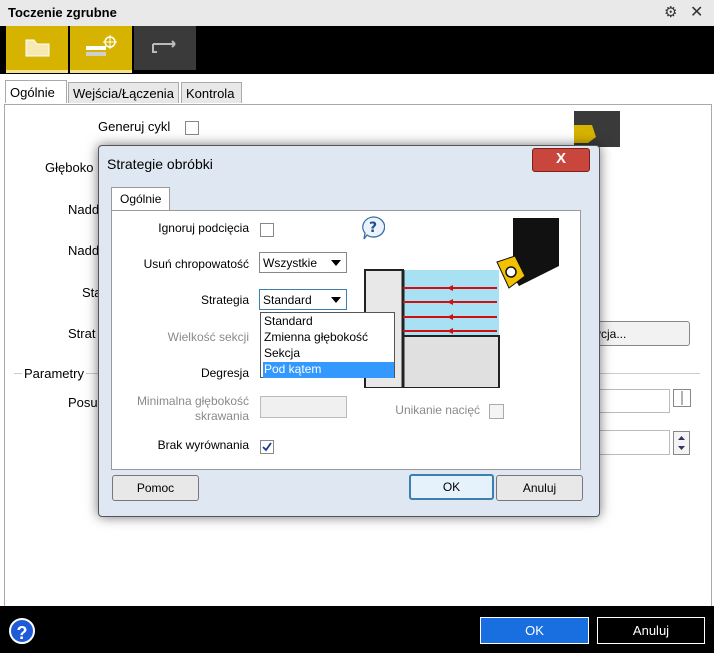  Describe the element at coordinates (597, 129) in the screenshot. I see `tool-preview-image` at that location.